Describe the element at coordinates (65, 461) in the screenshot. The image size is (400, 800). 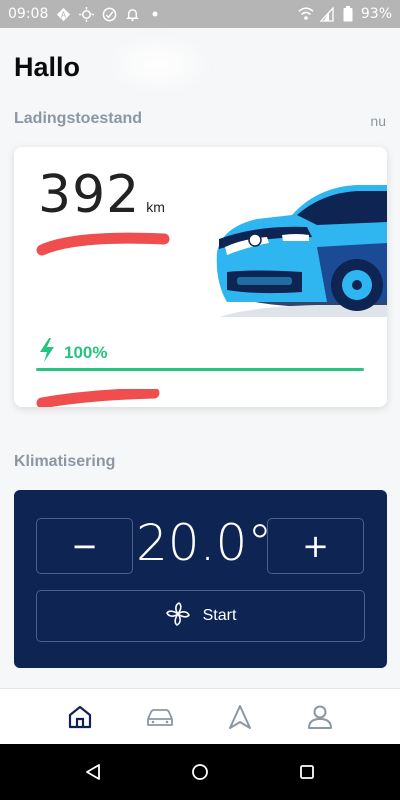
I see `climate-section-title: Klimatisering` at that location.